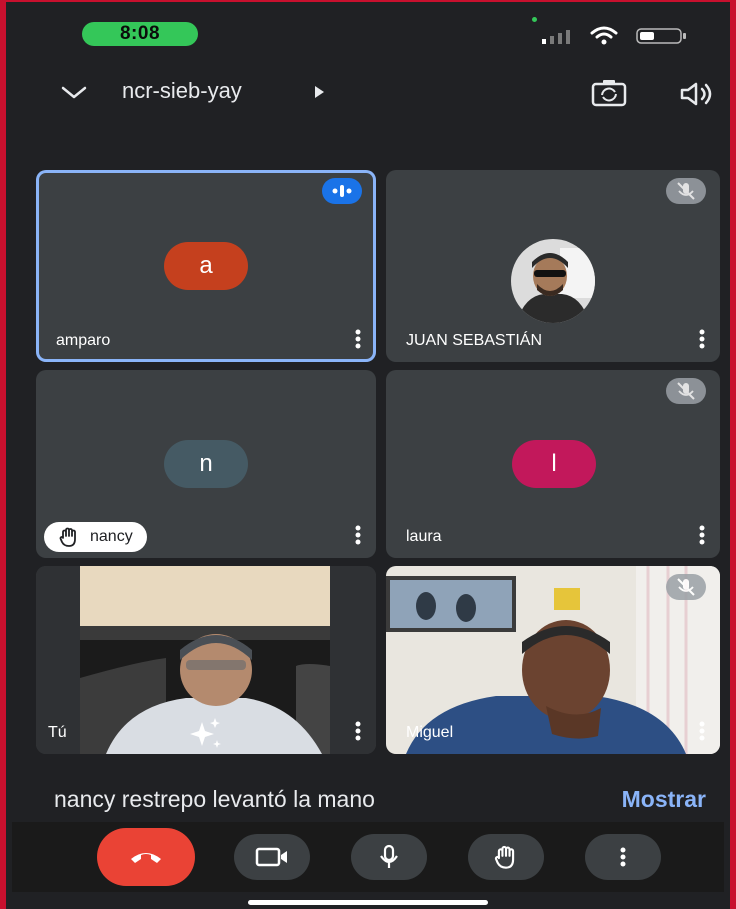 Image resolution: width=736 pixels, height=909 pixels. I want to click on microphone-icon, so click(389, 856).